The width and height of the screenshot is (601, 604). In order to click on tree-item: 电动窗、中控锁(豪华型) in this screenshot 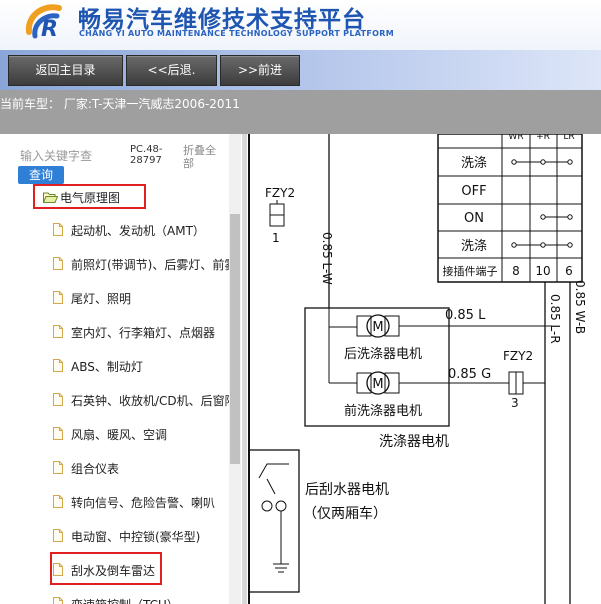, I will do `click(143, 536)`.